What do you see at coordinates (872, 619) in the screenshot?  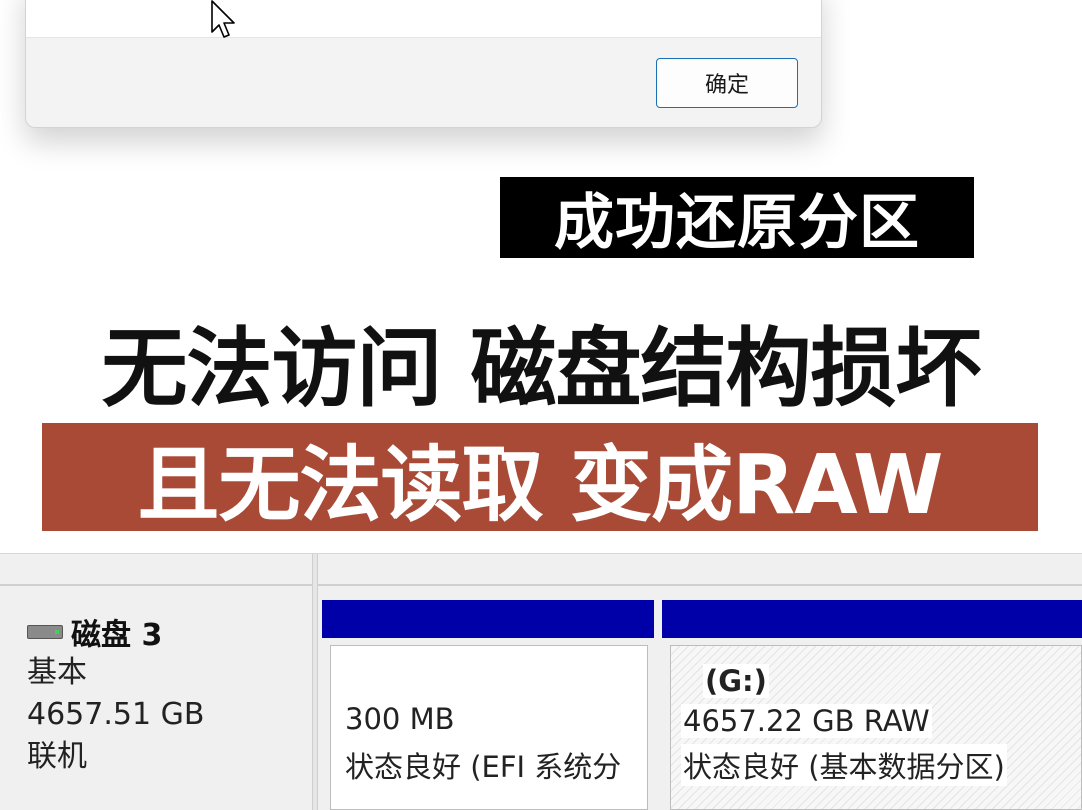 I see `partition-g-header` at bounding box center [872, 619].